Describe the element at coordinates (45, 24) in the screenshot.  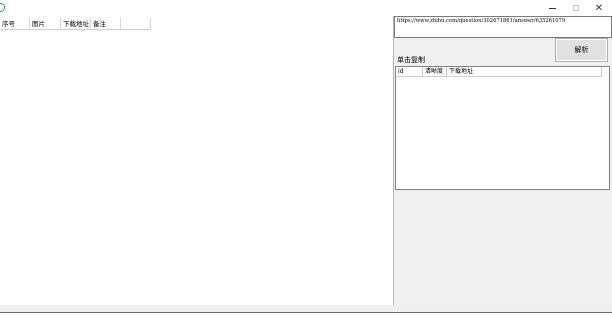
I see `column-header-image: 图片` at that location.